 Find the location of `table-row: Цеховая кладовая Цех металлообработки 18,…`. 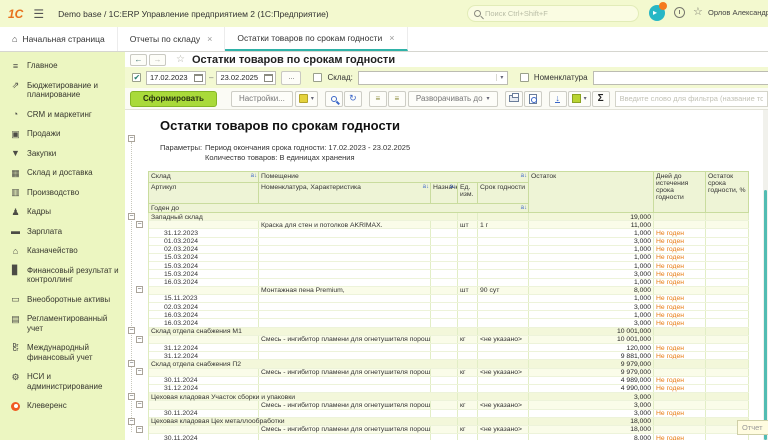

table-row: Цеховая кладовая Цех металлообработки 18,… is located at coordinates (449, 421).